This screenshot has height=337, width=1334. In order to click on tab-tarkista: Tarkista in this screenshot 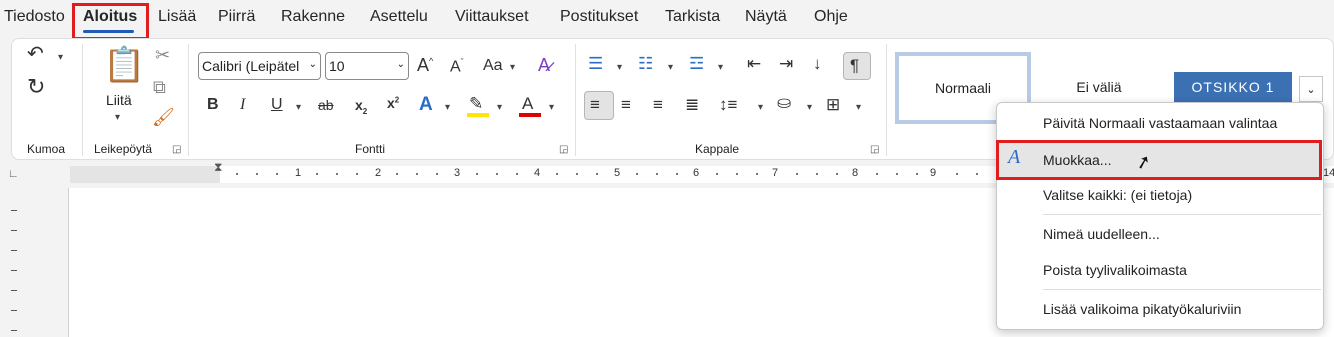, I will do `click(692, 17)`.